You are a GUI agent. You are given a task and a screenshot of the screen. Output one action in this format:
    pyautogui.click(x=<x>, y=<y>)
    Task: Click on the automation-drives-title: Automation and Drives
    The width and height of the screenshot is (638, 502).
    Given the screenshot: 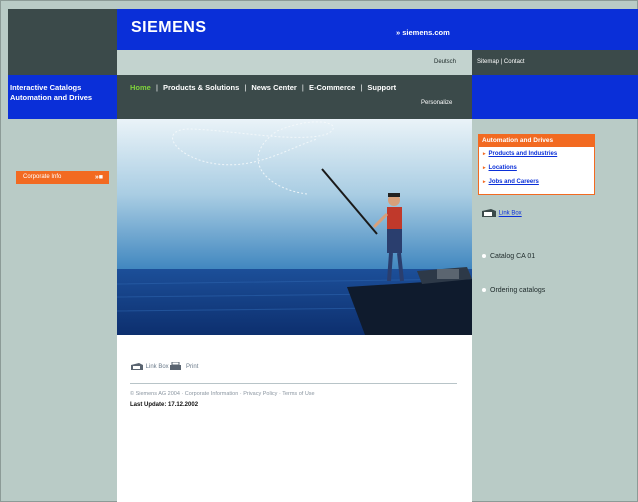 What is the action you would take?
    pyautogui.click(x=536, y=141)
    